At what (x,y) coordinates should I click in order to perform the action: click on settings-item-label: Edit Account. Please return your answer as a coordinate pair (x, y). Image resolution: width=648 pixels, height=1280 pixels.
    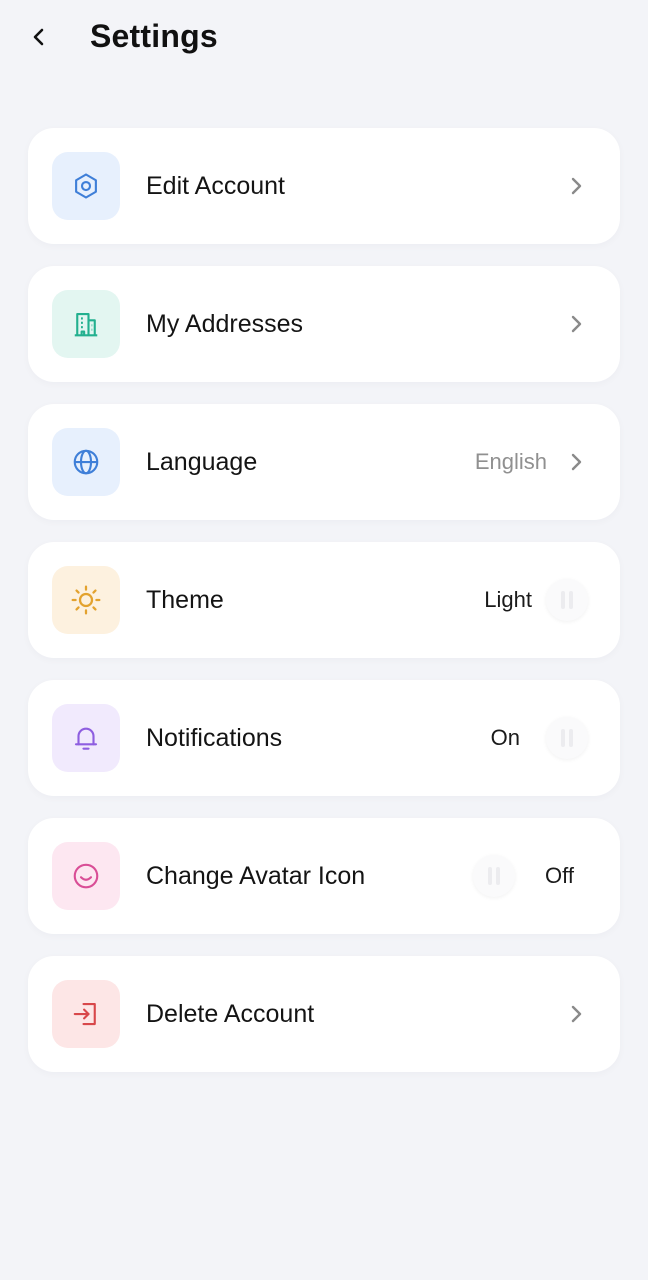
    Looking at the image, I should click on (215, 185).